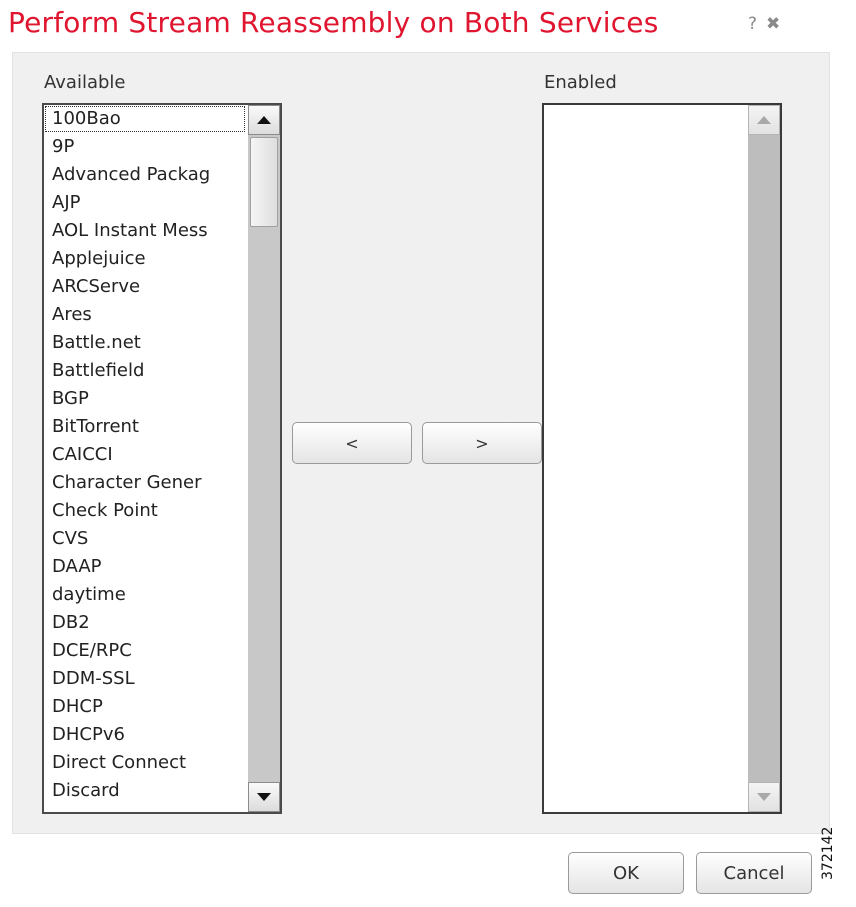  I want to click on available-list-item: Battle.net, so click(145, 343).